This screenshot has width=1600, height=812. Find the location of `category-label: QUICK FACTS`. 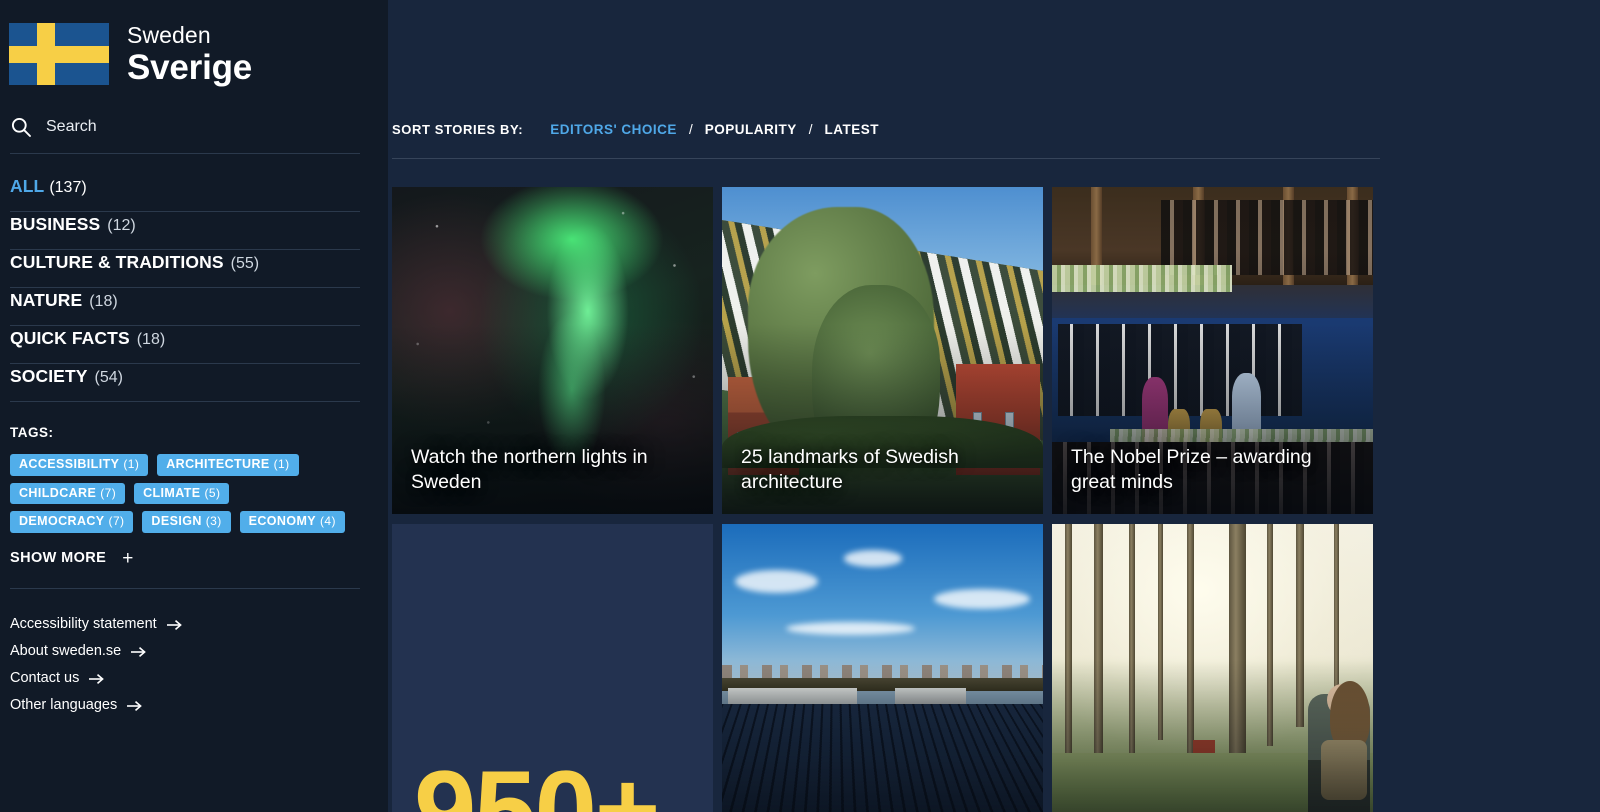

category-label: QUICK FACTS is located at coordinates (70, 338).